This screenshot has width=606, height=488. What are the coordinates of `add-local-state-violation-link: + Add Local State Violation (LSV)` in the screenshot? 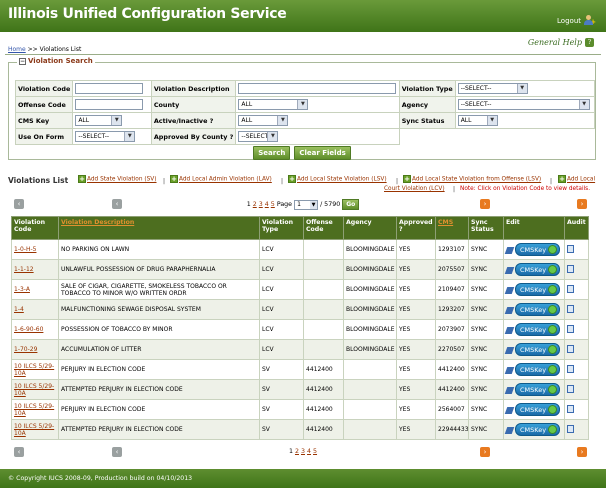 It's located at (337, 179).